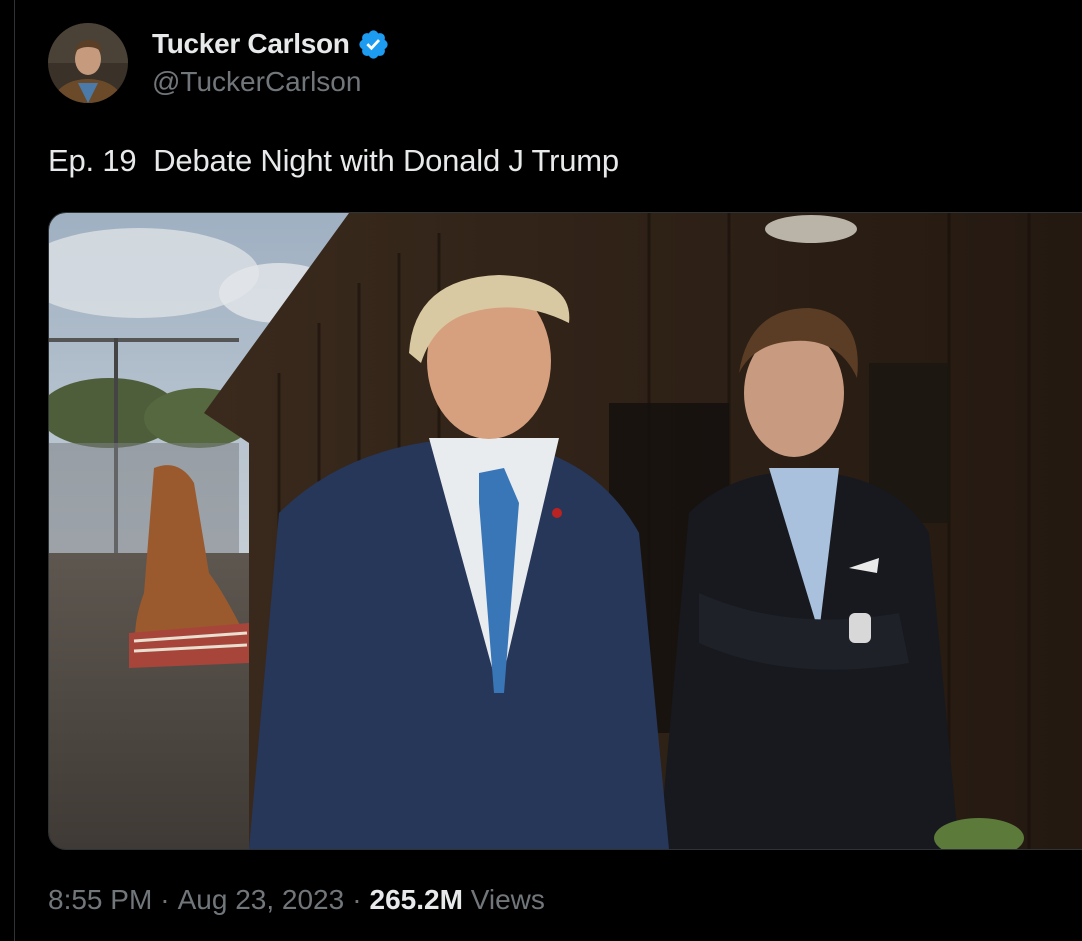 This screenshot has width=1082, height=941. What do you see at coordinates (251, 44) in the screenshot?
I see `author-display-name: Tucker Carlson` at bounding box center [251, 44].